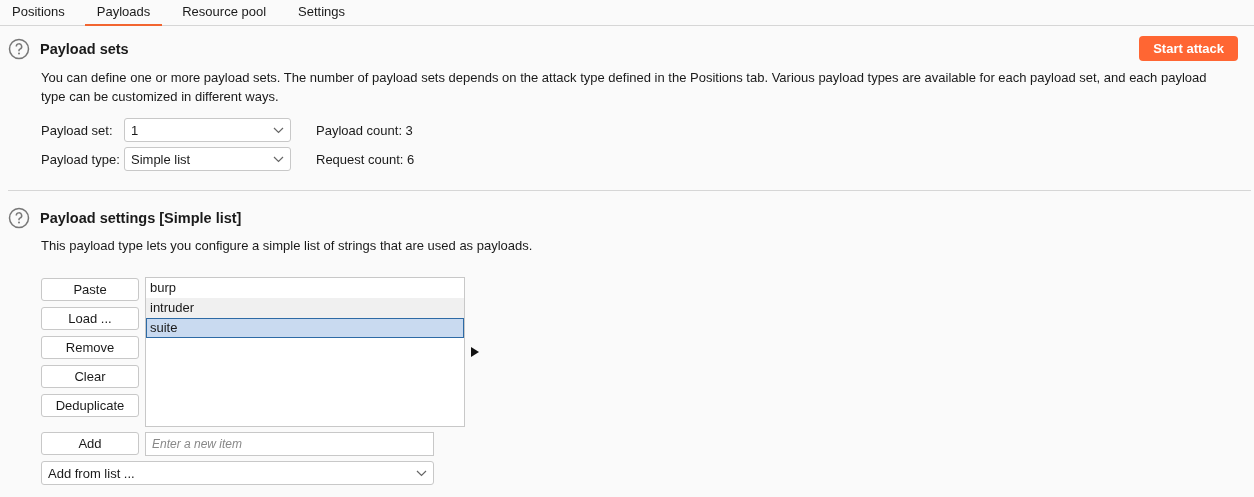 The height and width of the screenshot is (497, 1254). I want to click on description-text: You can define one or more payload sets. The number of payload sets depends on the attack type defined in the Positions tab. Various payload types are available for each payload set, and each payload type can be customized in different ways., so click(624, 87).